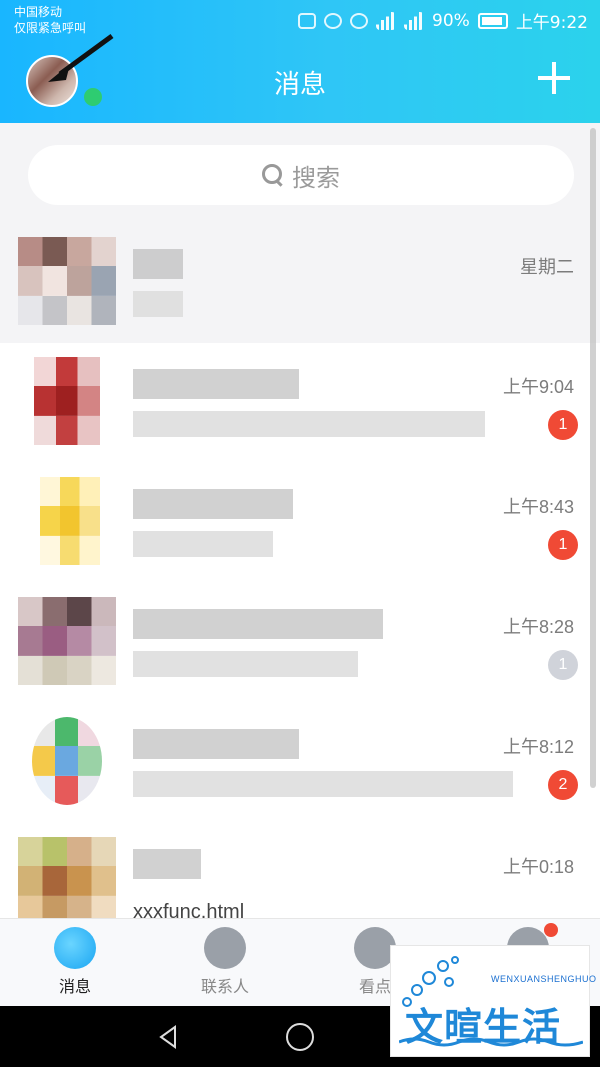 The width and height of the screenshot is (600, 1067). Describe the element at coordinates (300, 643) in the screenshot. I see `list-item: 上午8:28 1` at that location.